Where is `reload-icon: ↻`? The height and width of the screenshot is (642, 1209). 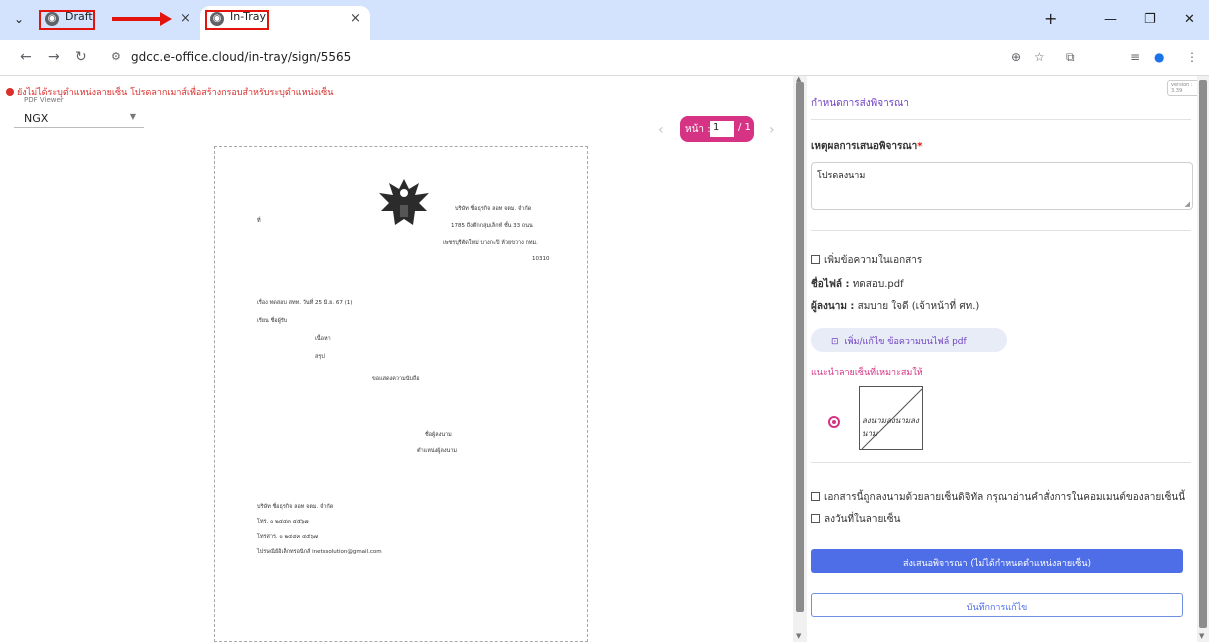
reload-icon: ↻ is located at coordinates (81, 57).